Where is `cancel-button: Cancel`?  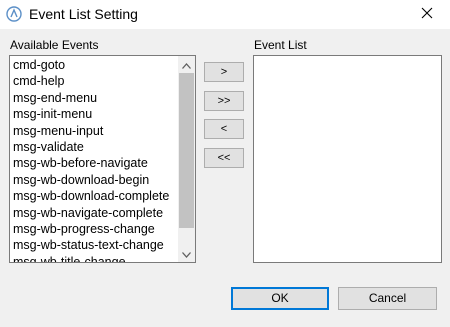
cancel-button: Cancel is located at coordinates (387, 298).